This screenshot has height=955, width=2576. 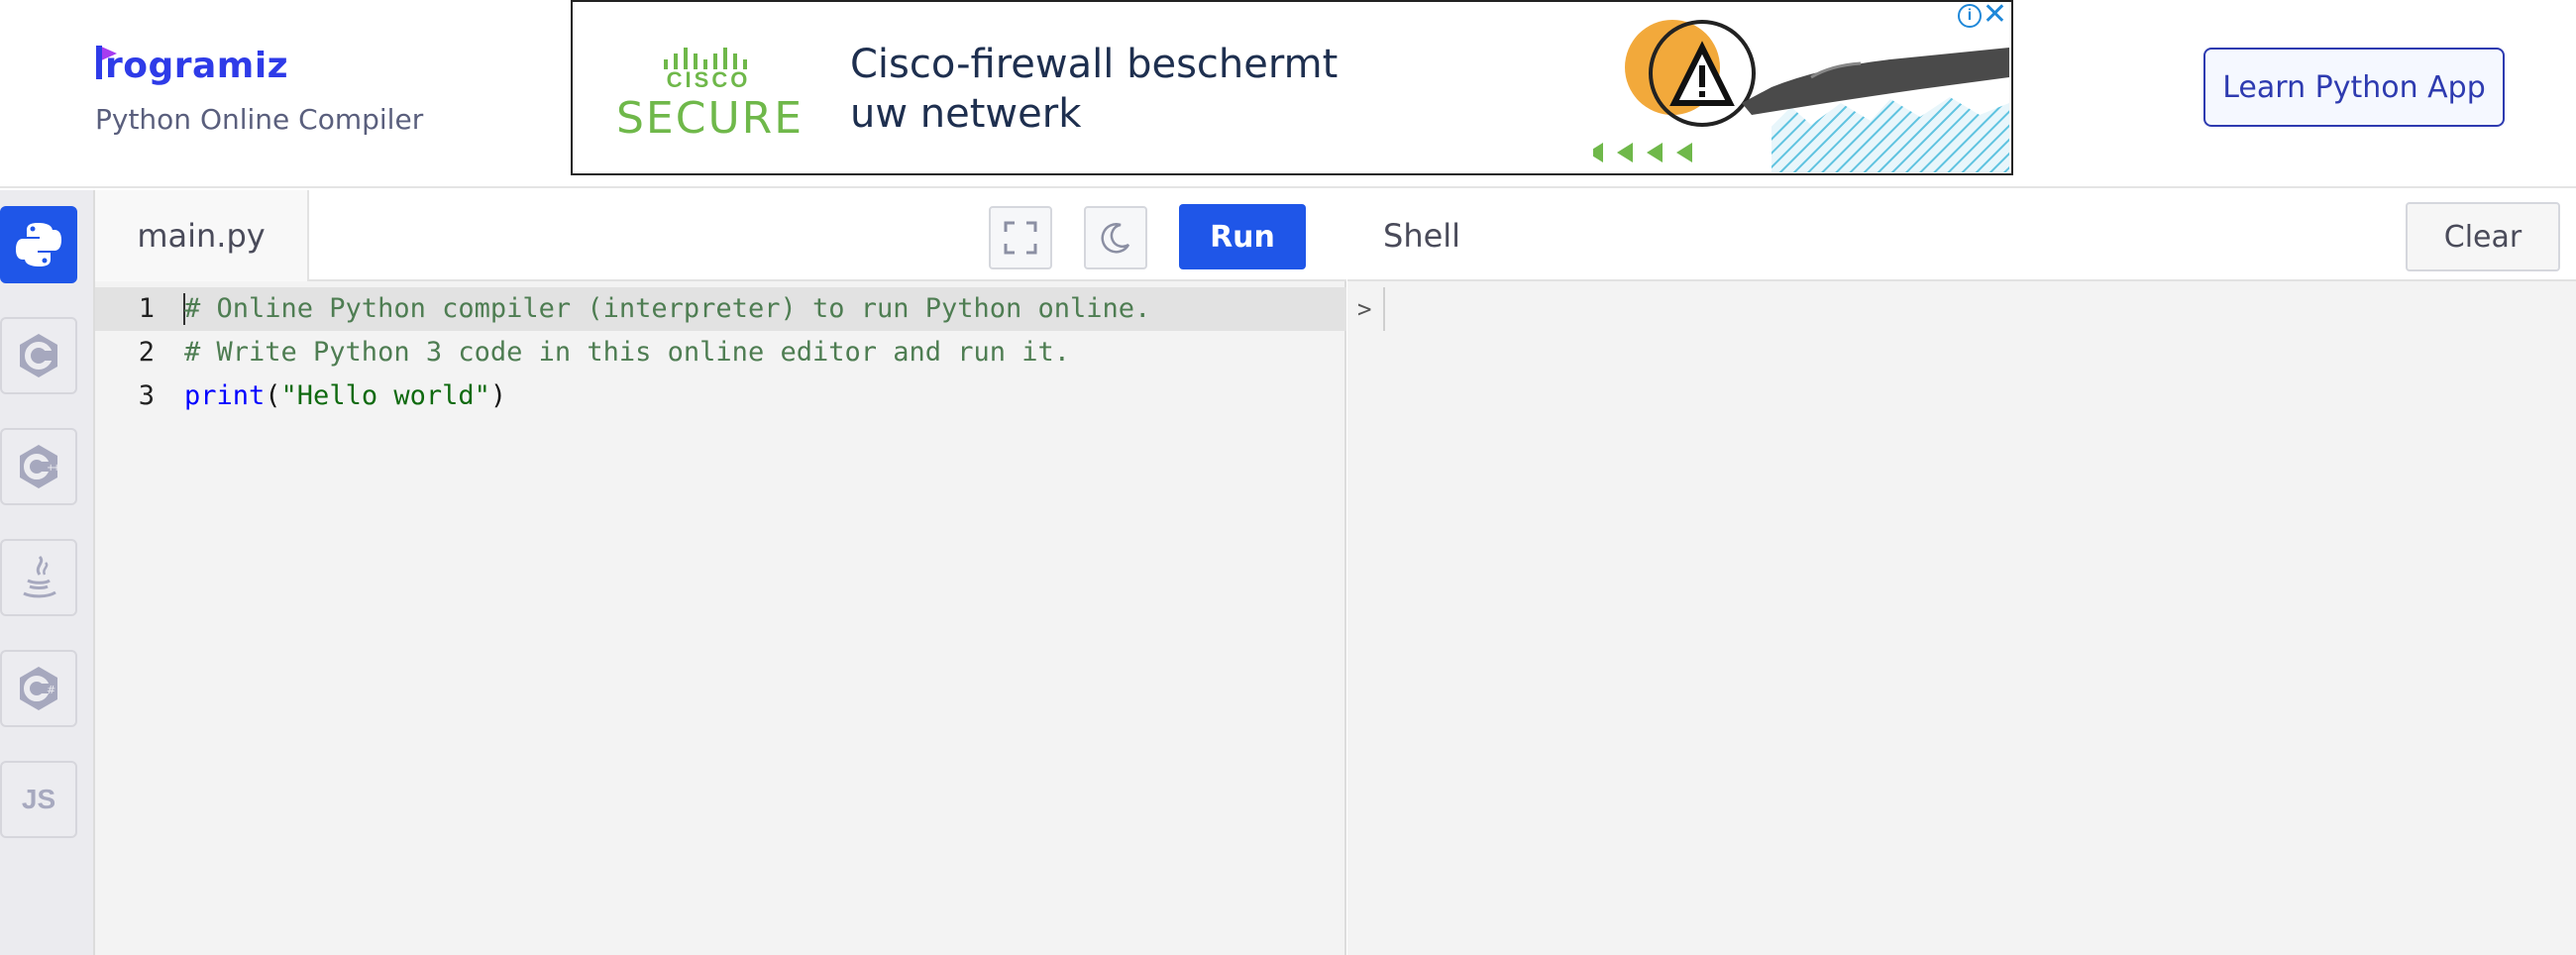 I want to click on js-icon: JS, so click(x=38, y=799).